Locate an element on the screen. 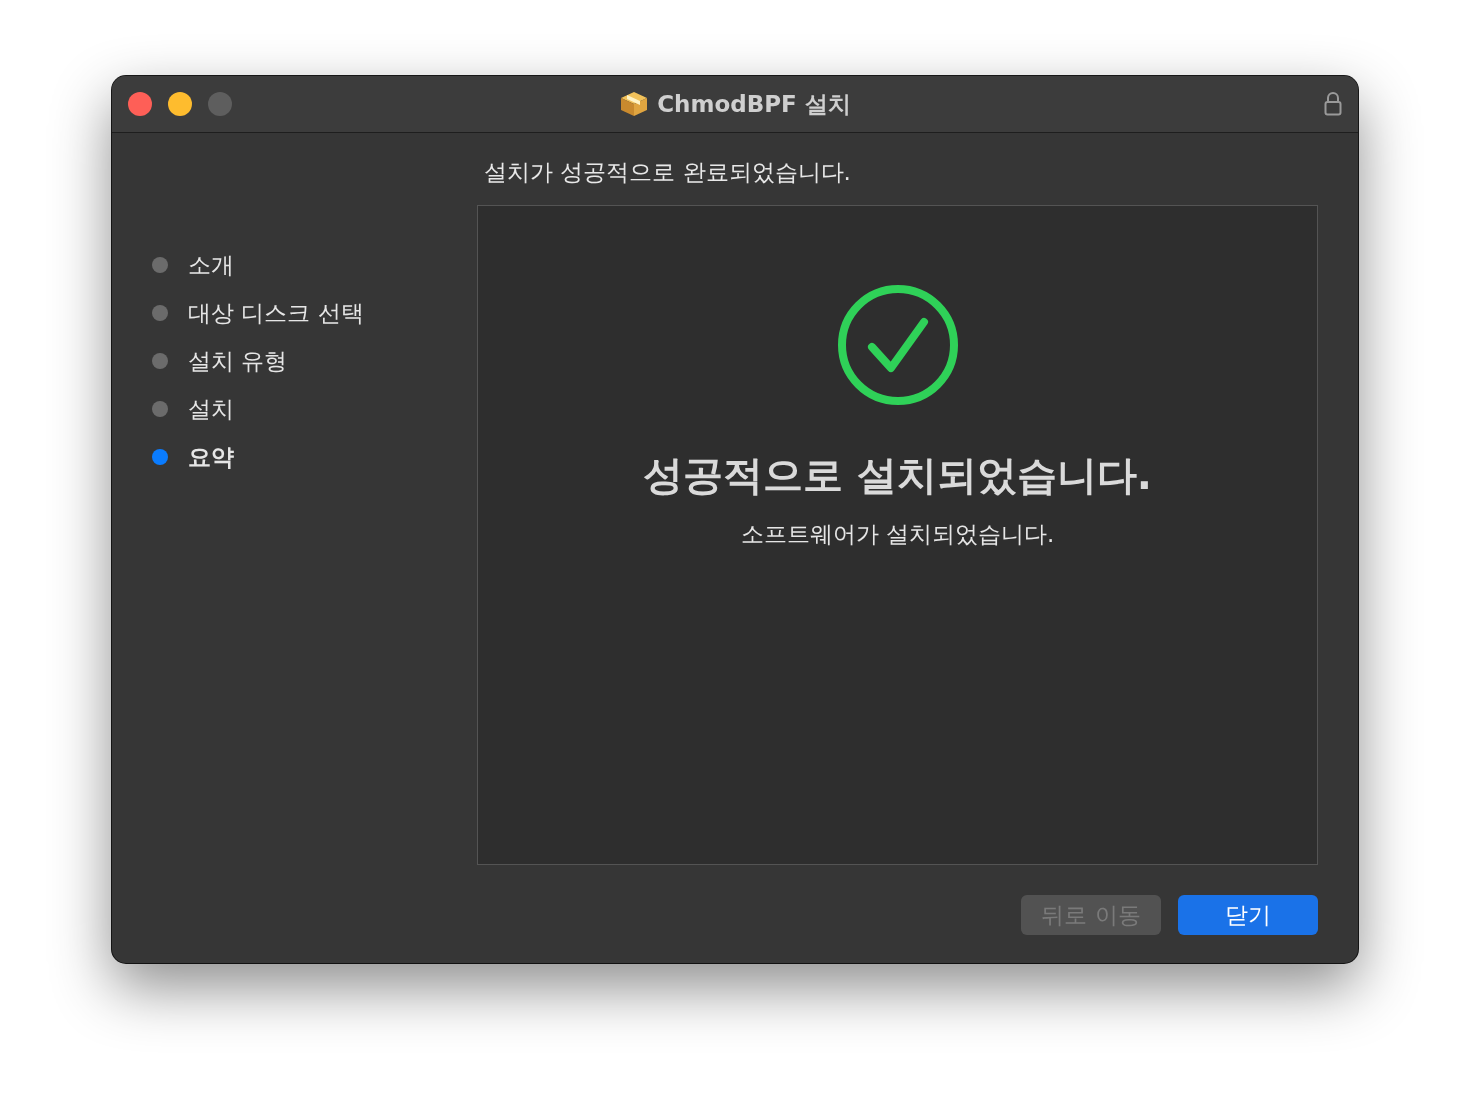 This screenshot has width=1470, height=1112. success-message: 소프트웨어가 설치되었습니다. is located at coordinates (897, 534).